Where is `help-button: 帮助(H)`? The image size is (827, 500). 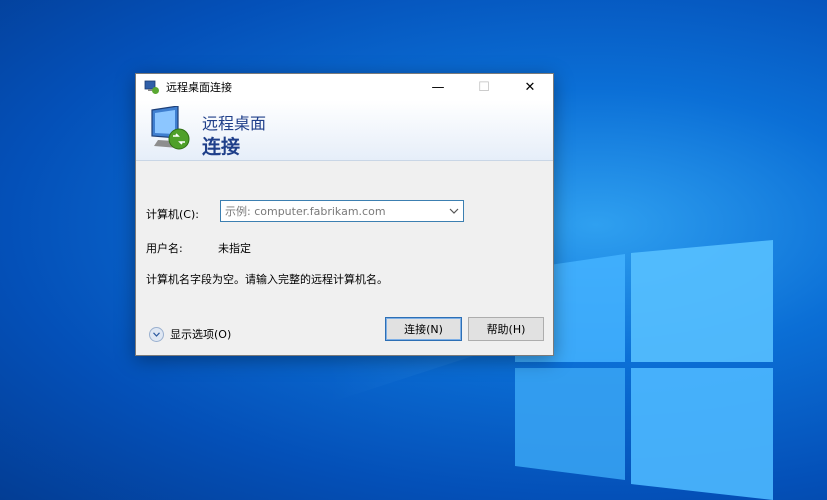
help-button: 帮助(H) is located at coordinates (506, 329).